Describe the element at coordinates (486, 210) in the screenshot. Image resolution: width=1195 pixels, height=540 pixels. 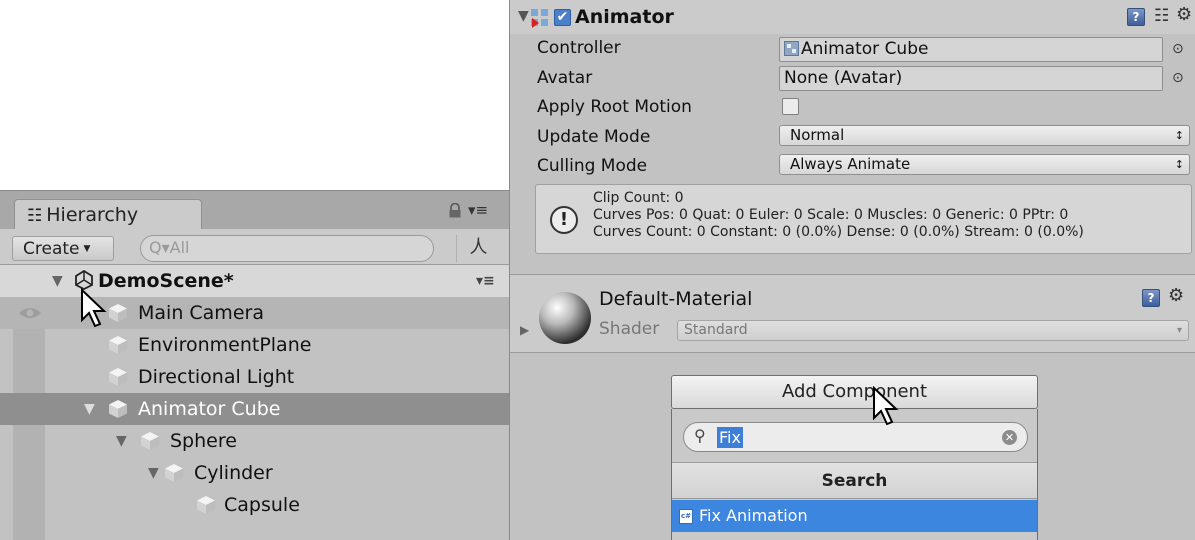
I see `panel-menu-icon: ▾≡` at that location.